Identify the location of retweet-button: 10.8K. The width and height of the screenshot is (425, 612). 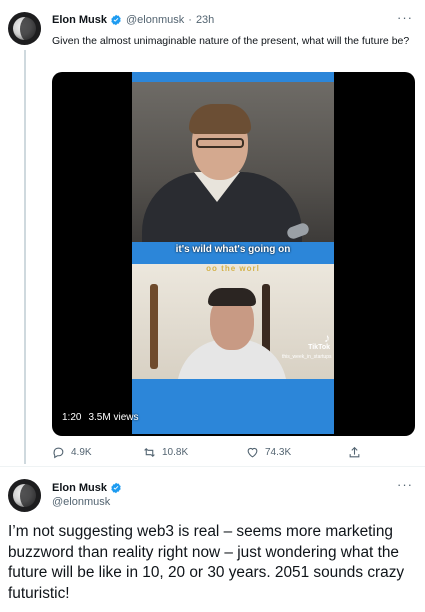
(165, 452).